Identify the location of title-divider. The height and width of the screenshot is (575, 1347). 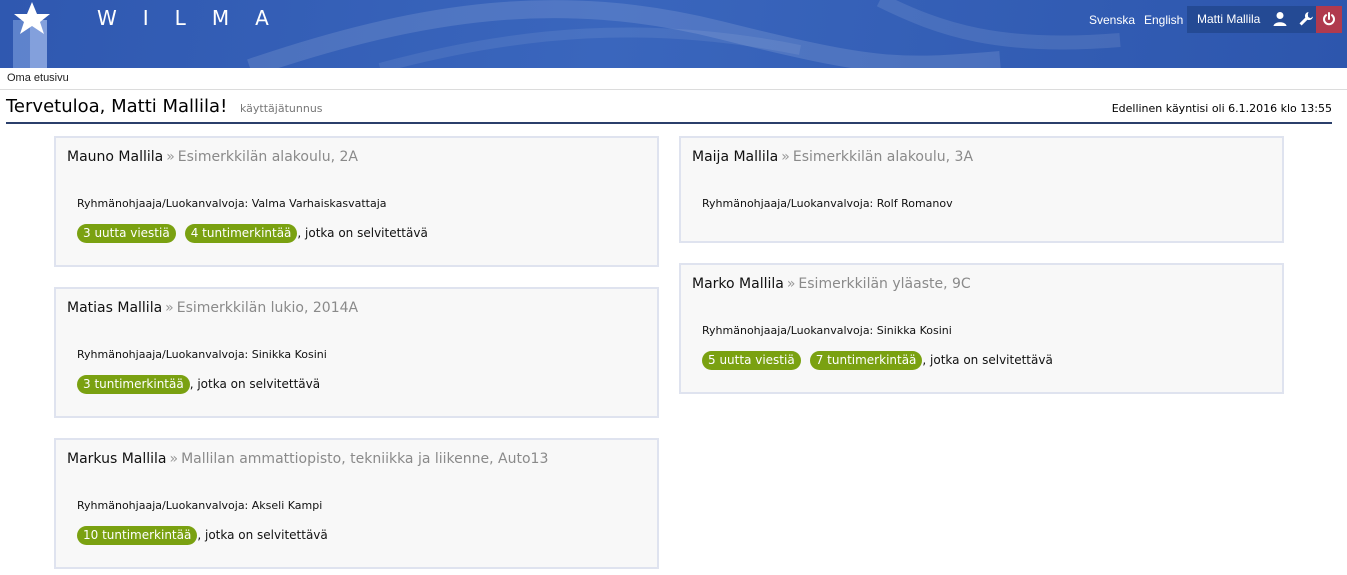
(669, 123).